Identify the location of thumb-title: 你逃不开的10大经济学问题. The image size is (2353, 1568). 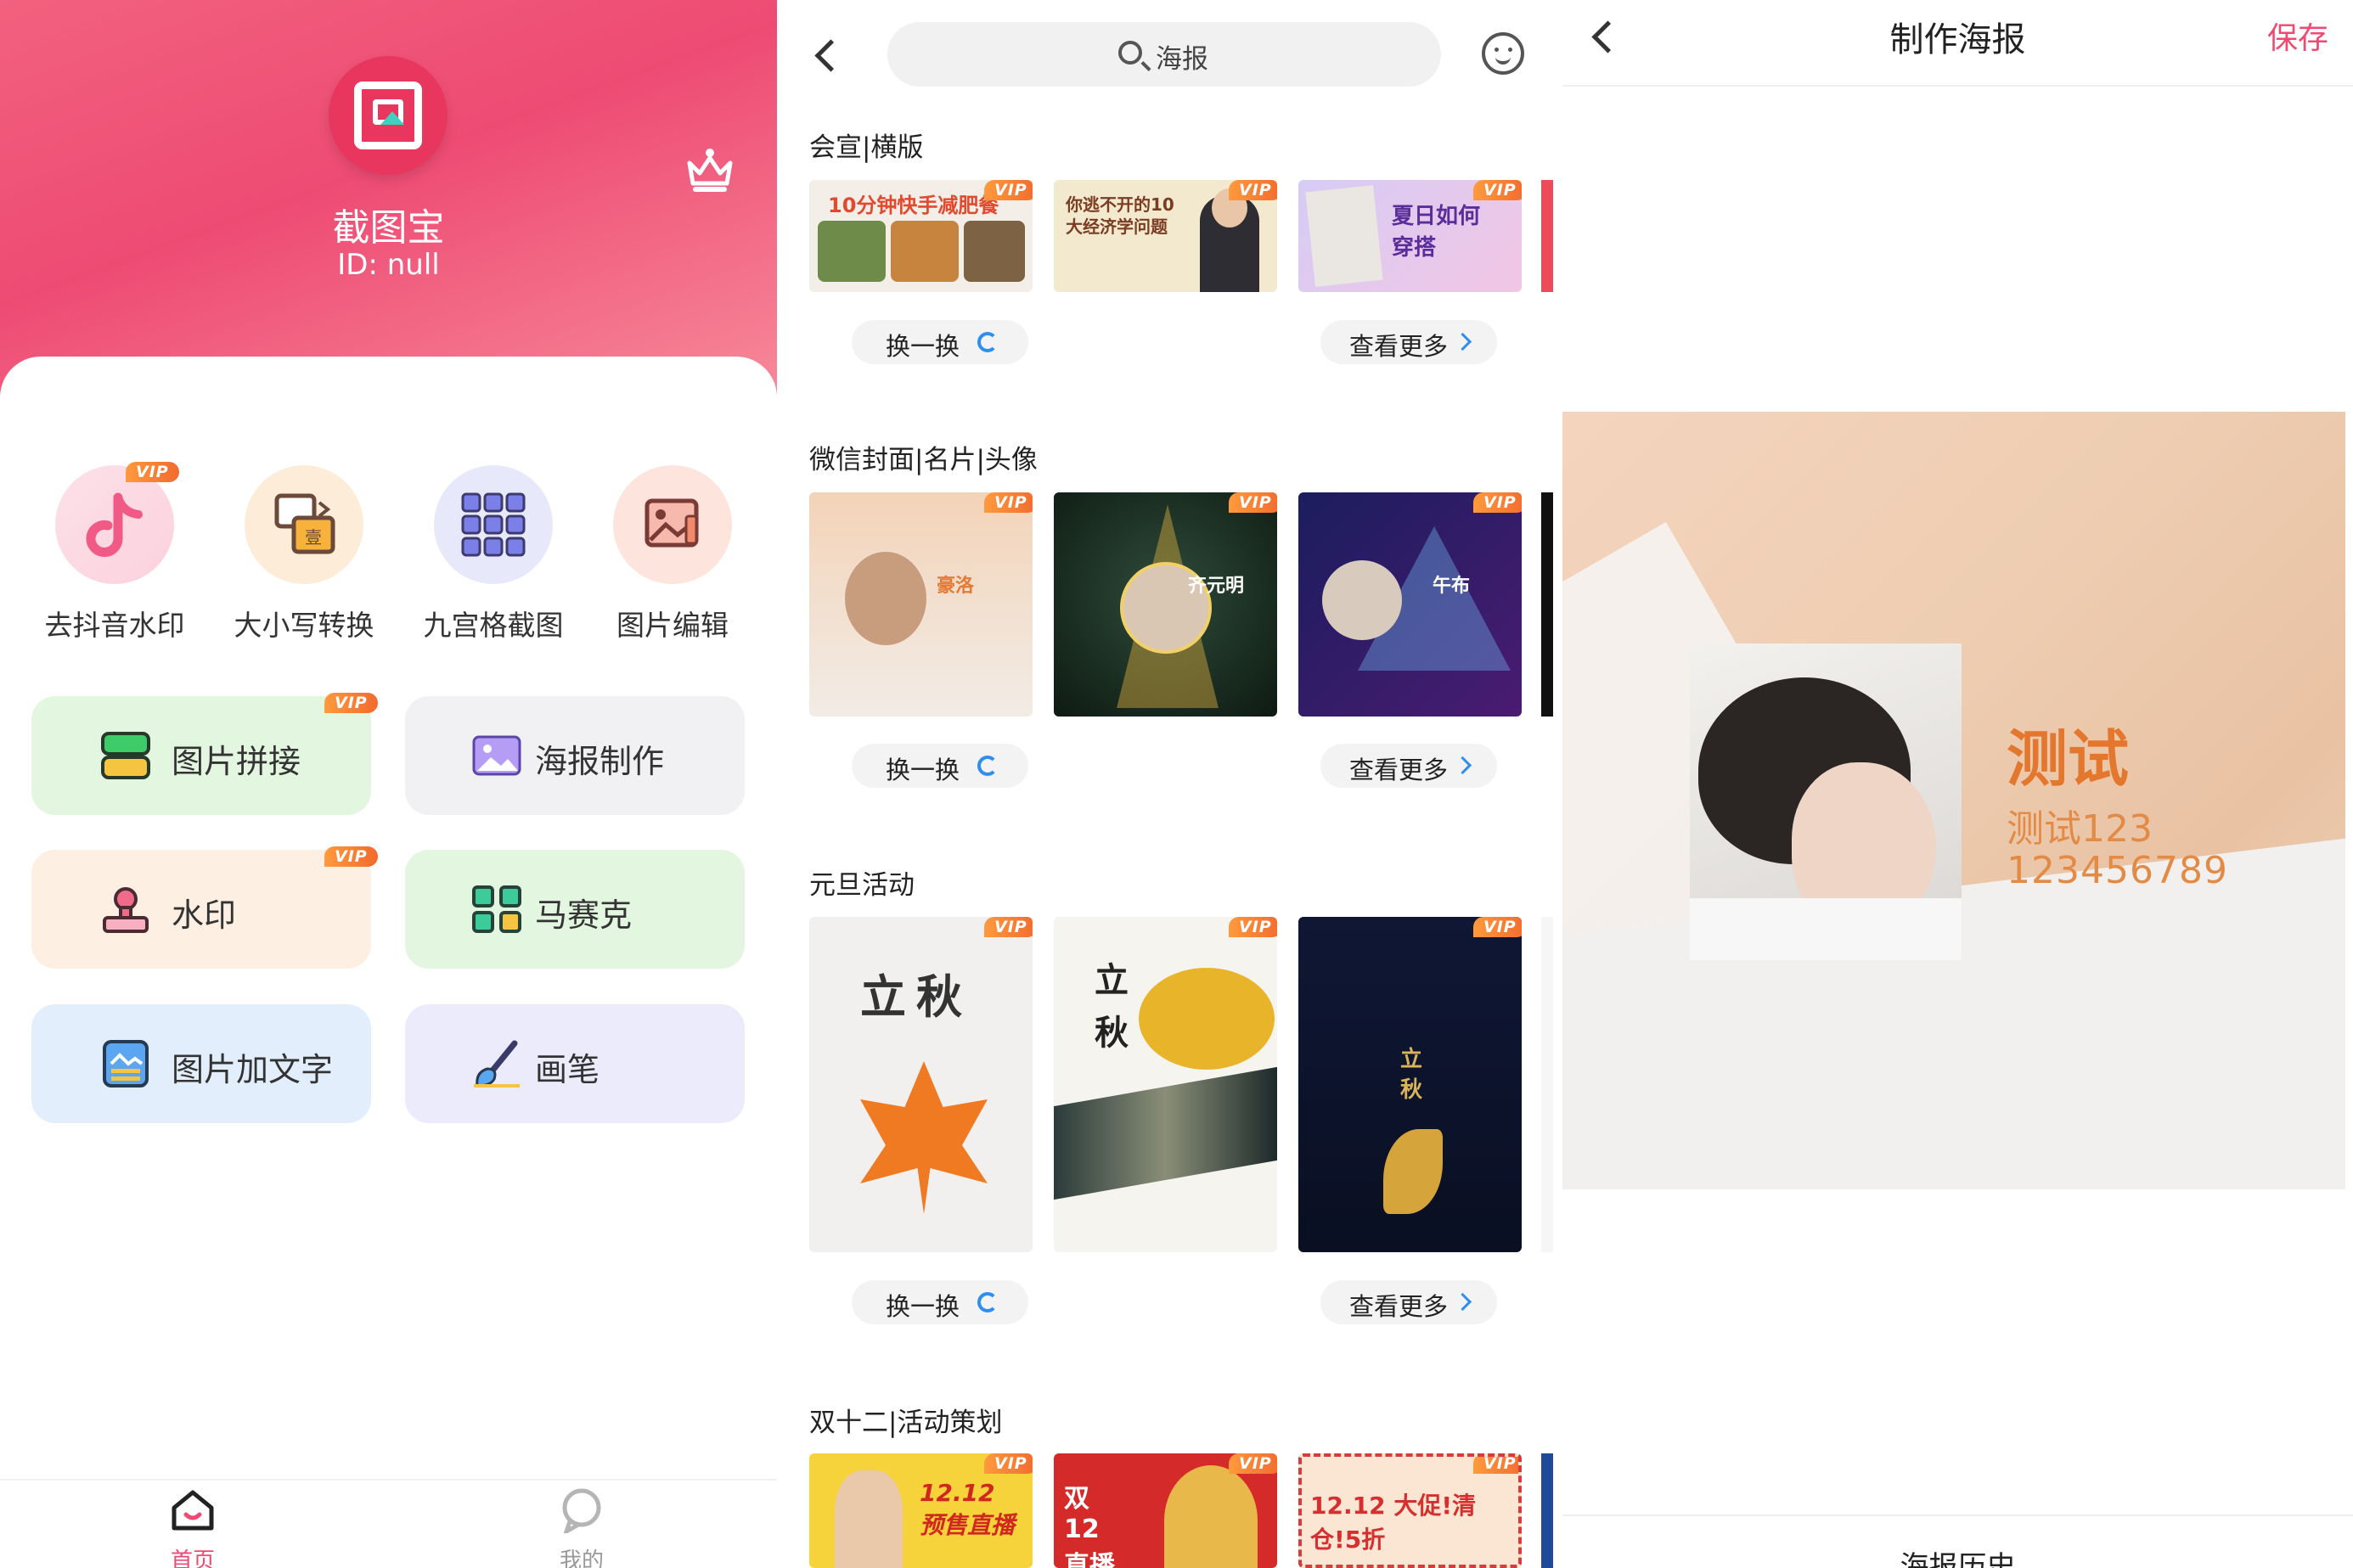
(1120, 215).